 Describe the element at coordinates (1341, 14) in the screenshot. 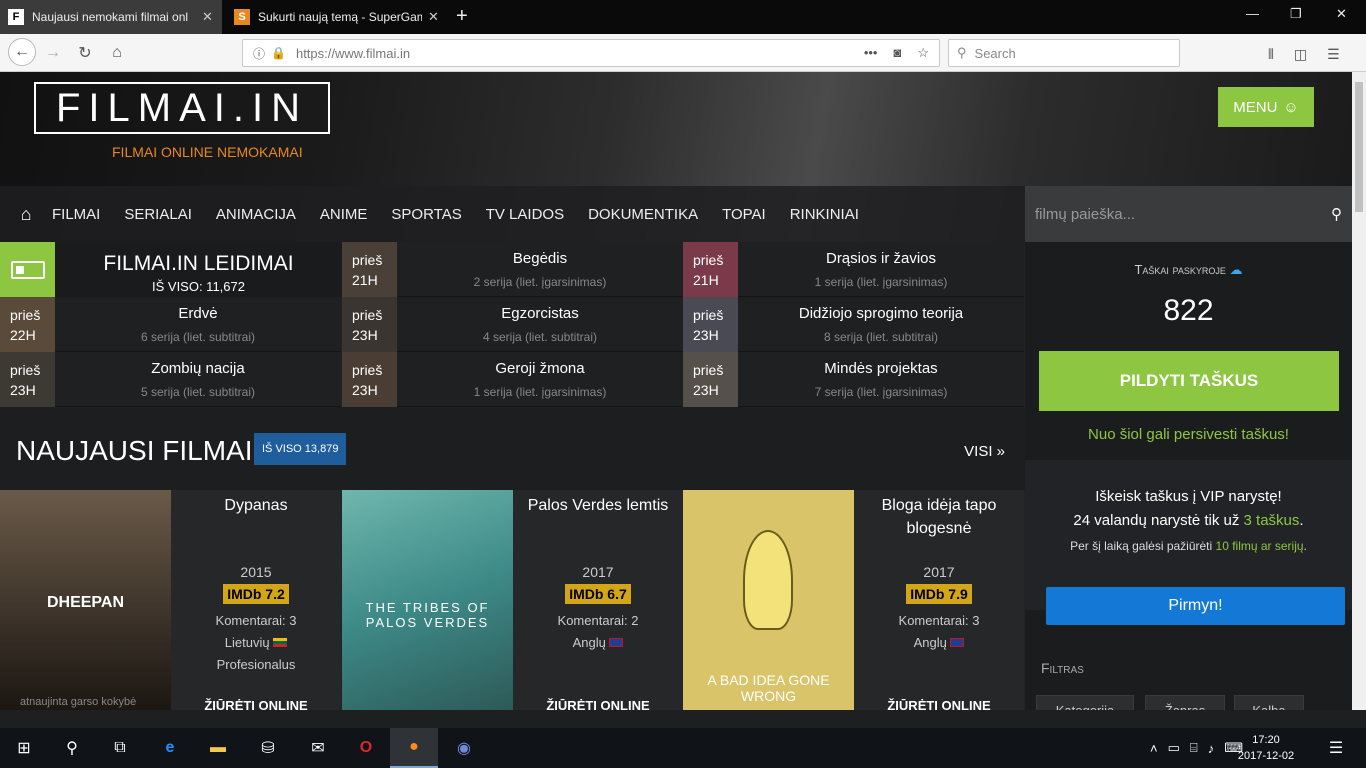

I see `close-window-icon: ✕` at that location.